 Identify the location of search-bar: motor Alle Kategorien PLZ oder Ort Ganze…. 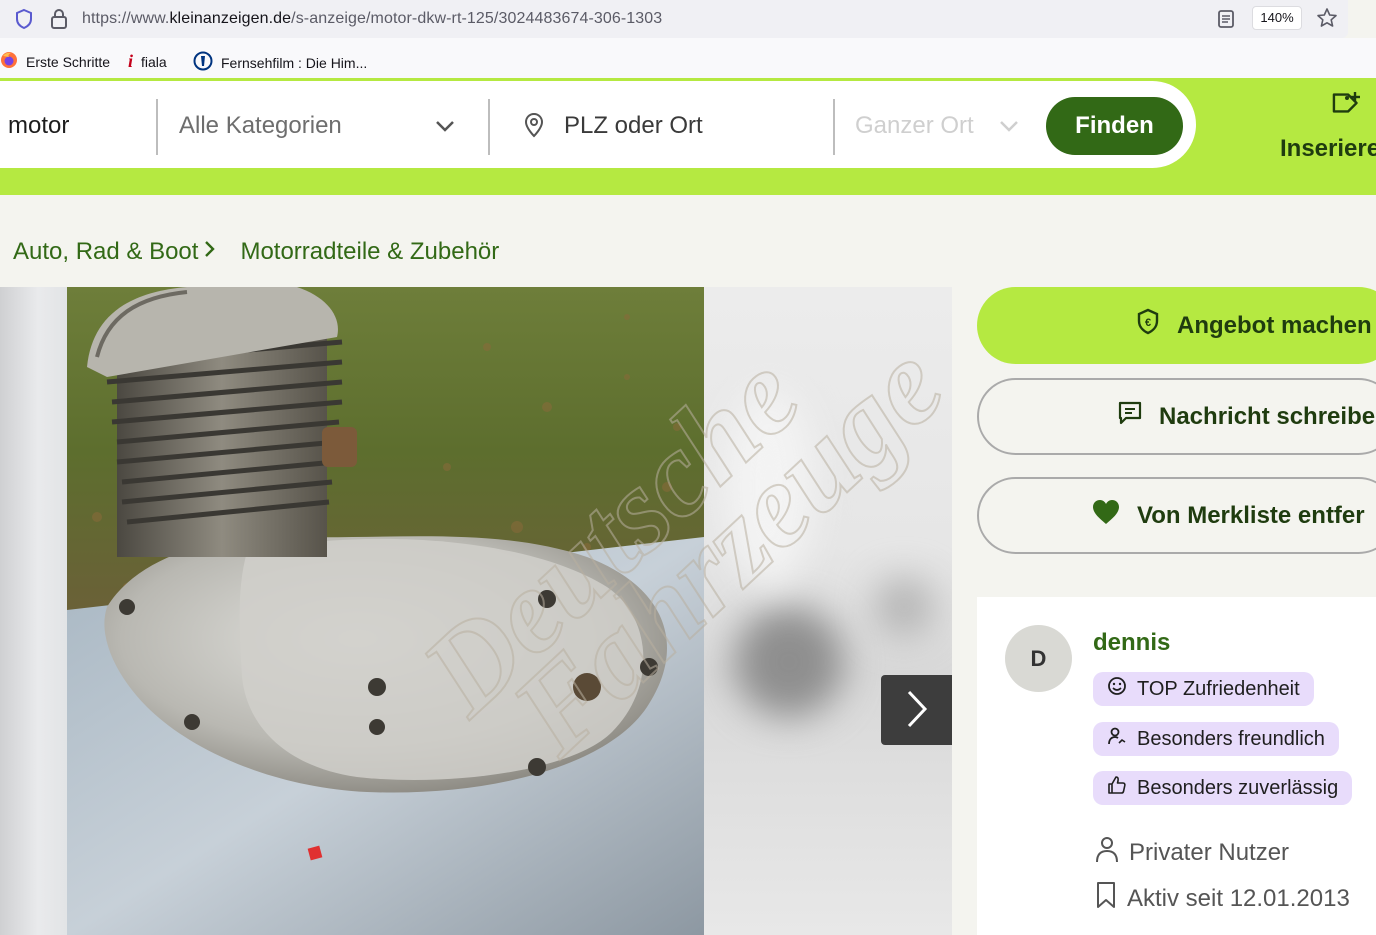
(598, 124).